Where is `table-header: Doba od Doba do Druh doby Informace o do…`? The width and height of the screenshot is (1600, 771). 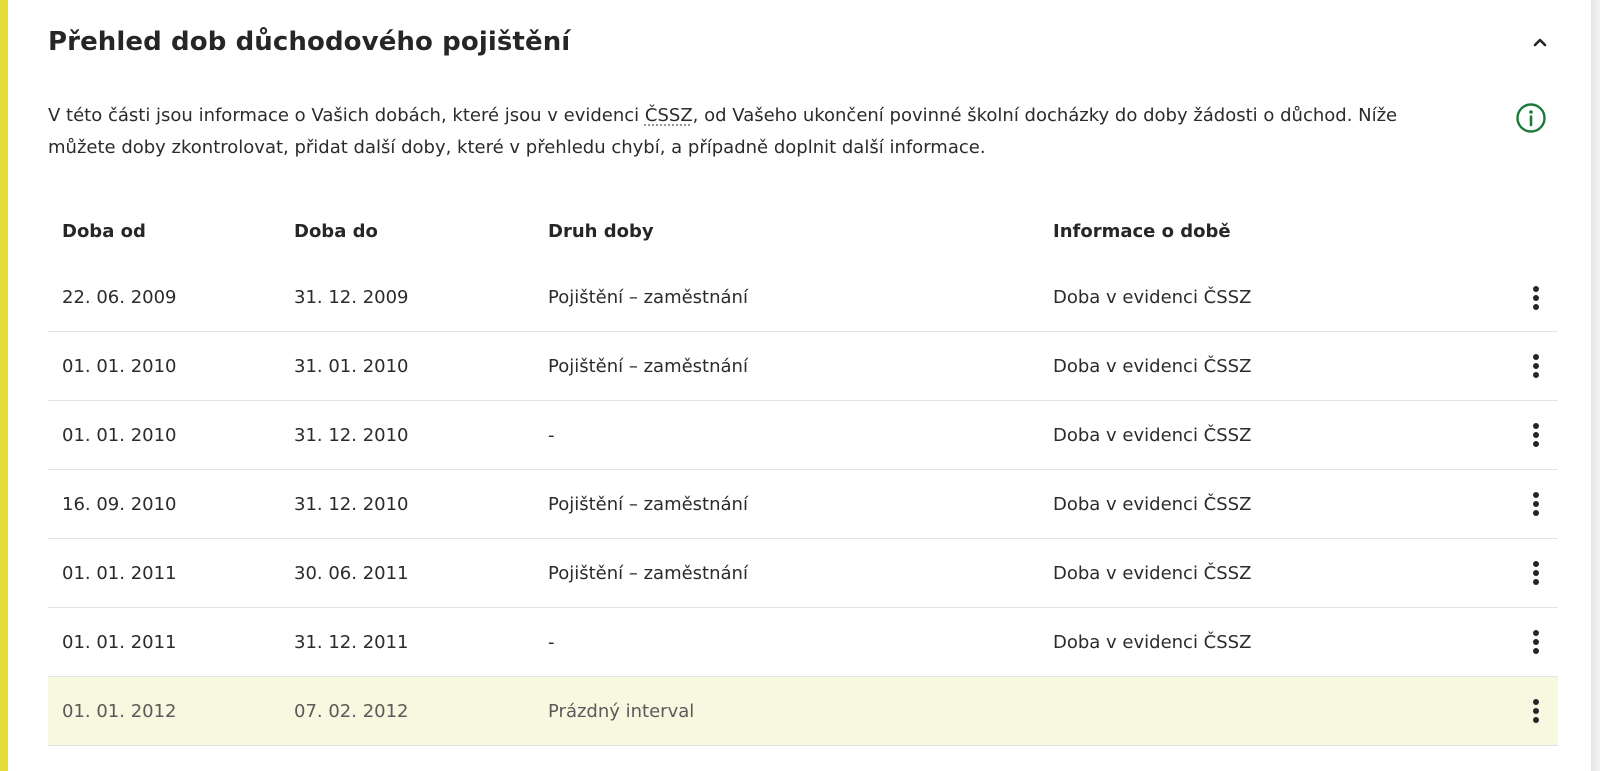 table-header: Doba od Doba do Druh doby Informace o do… is located at coordinates (803, 231).